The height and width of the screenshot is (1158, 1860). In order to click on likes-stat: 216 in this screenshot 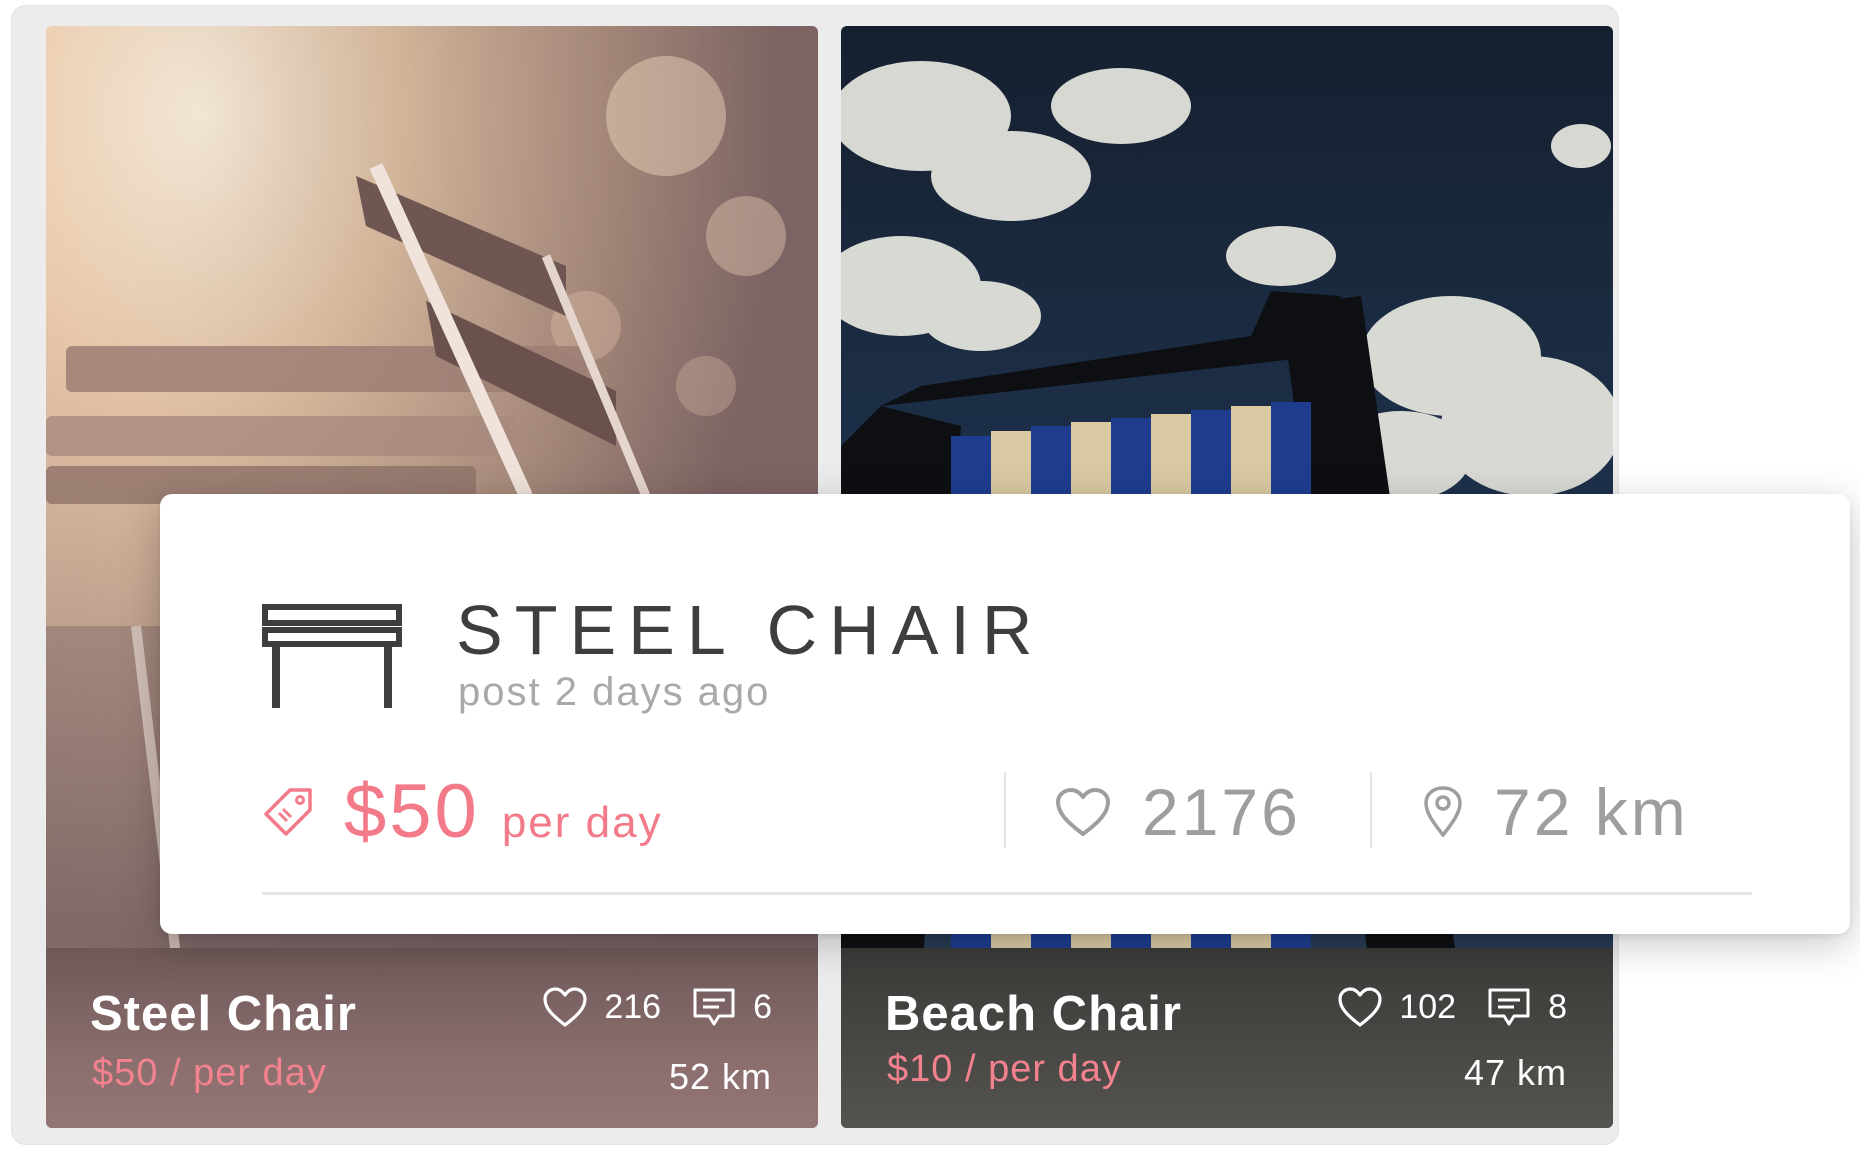, I will do `click(601, 1007)`.